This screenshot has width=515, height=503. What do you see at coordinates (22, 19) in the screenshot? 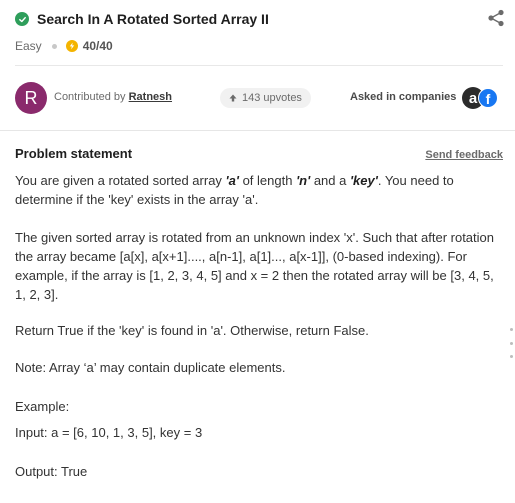
I see `check-circle-icon` at bounding box center [22, 19].